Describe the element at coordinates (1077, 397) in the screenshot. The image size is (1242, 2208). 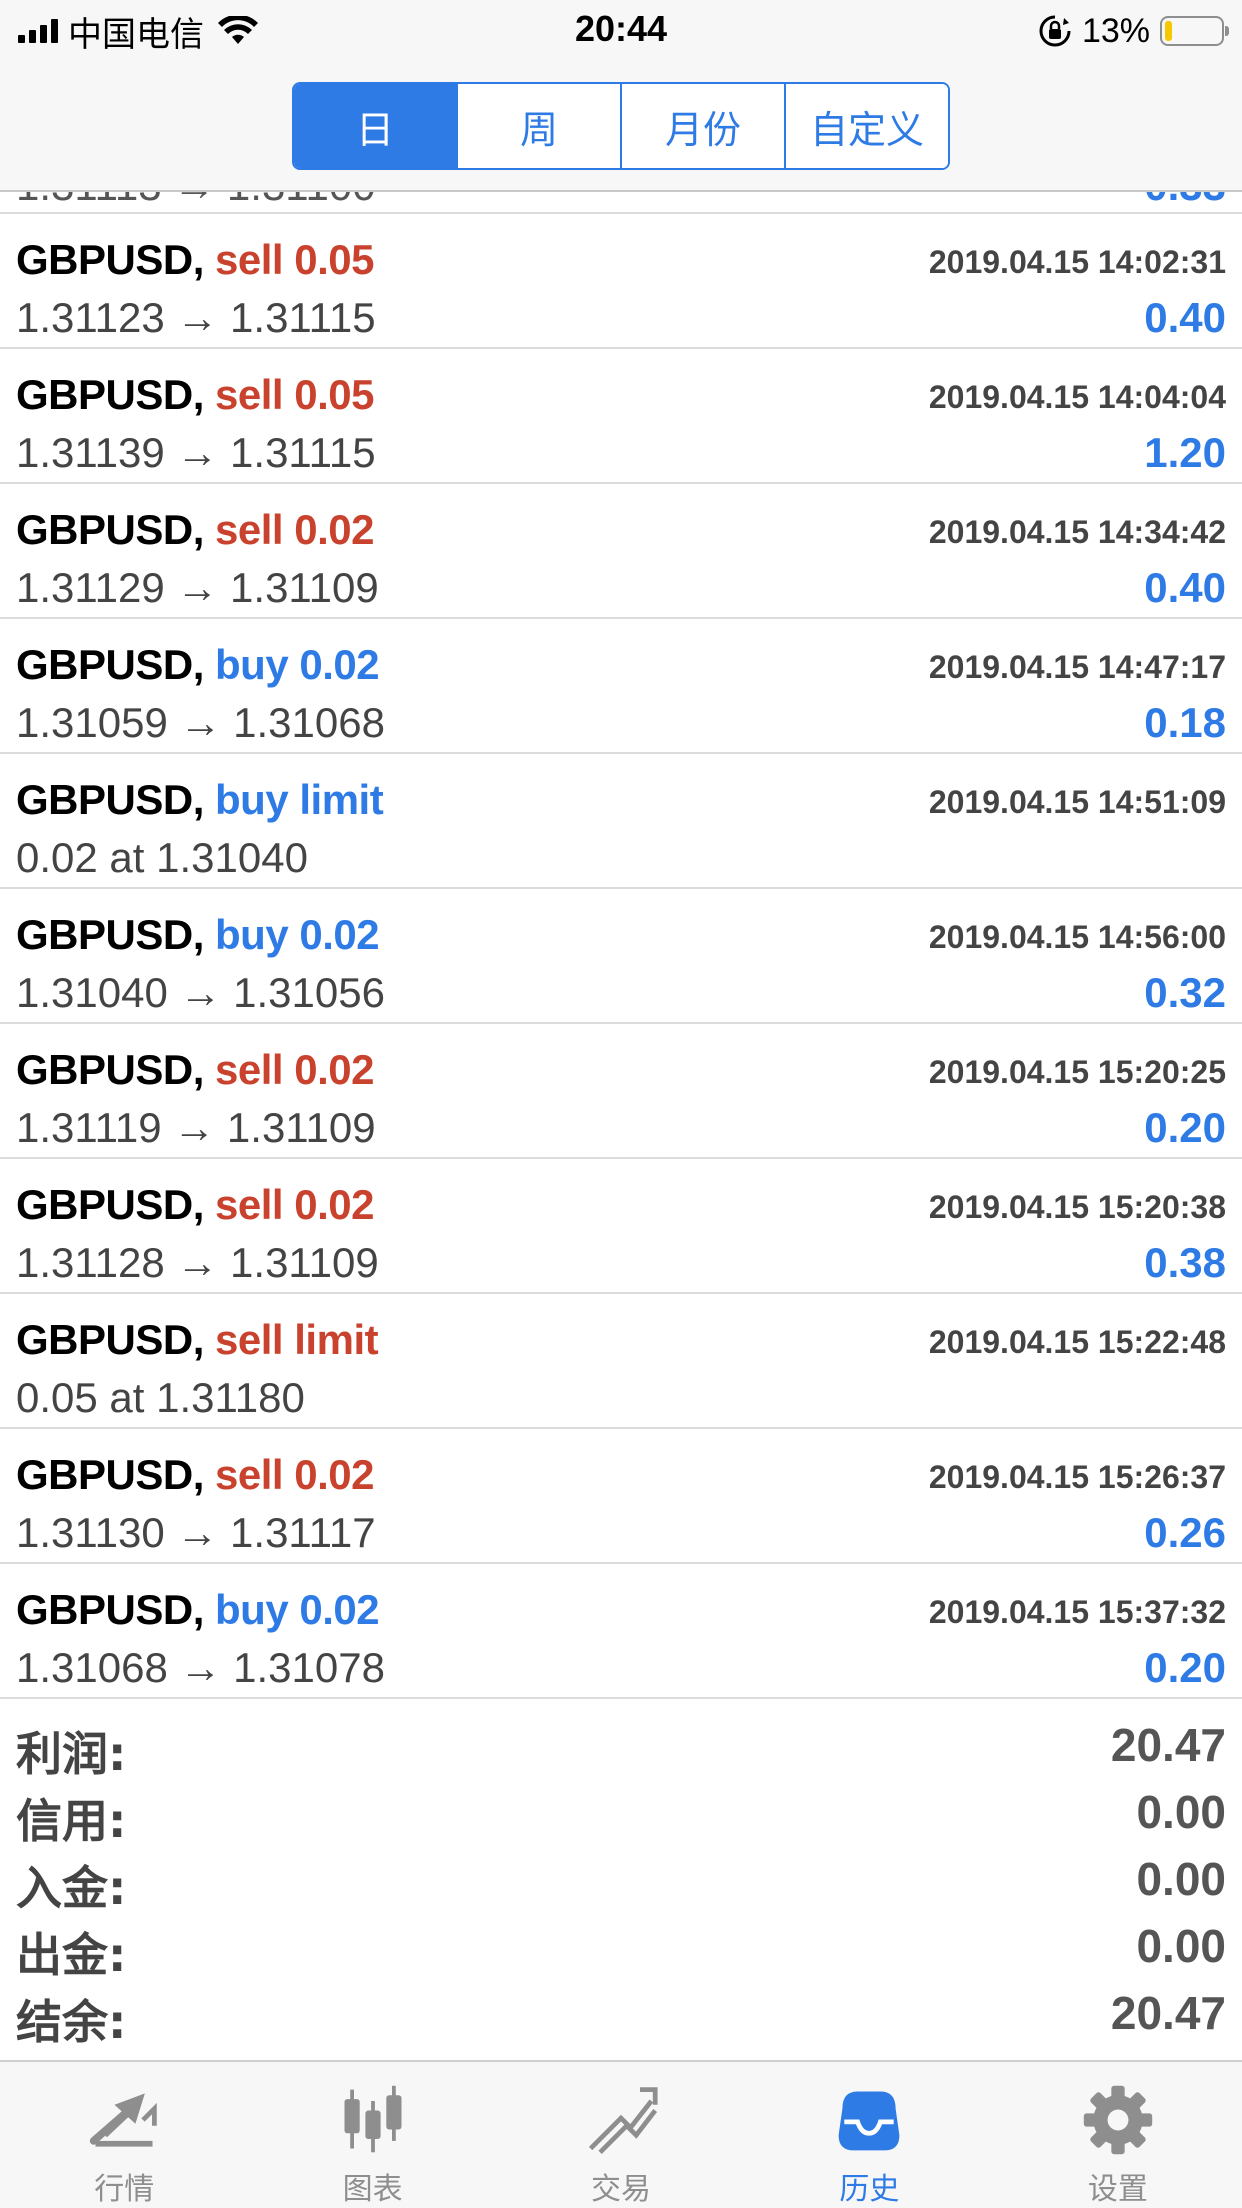
I see `trade-time: 2019.04.15 14:04:04` at that location.